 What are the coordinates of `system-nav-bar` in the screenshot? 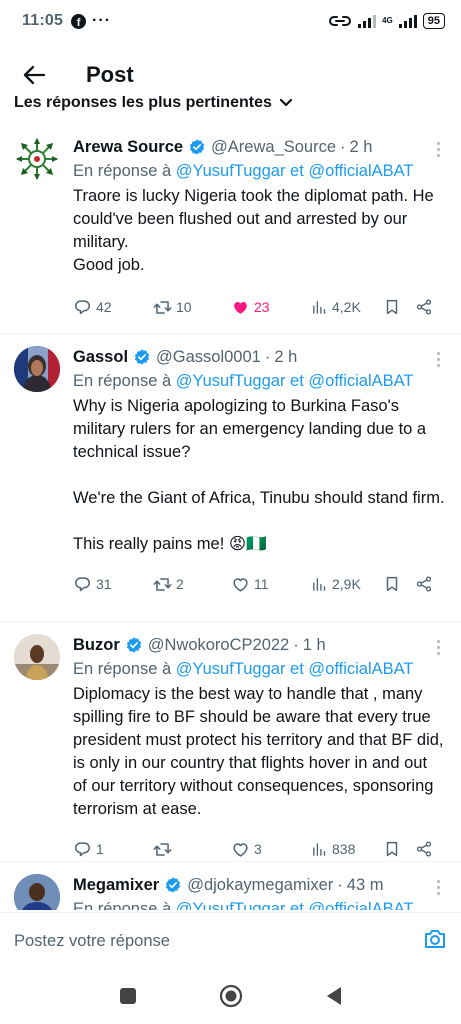 It's located at (230, 998).